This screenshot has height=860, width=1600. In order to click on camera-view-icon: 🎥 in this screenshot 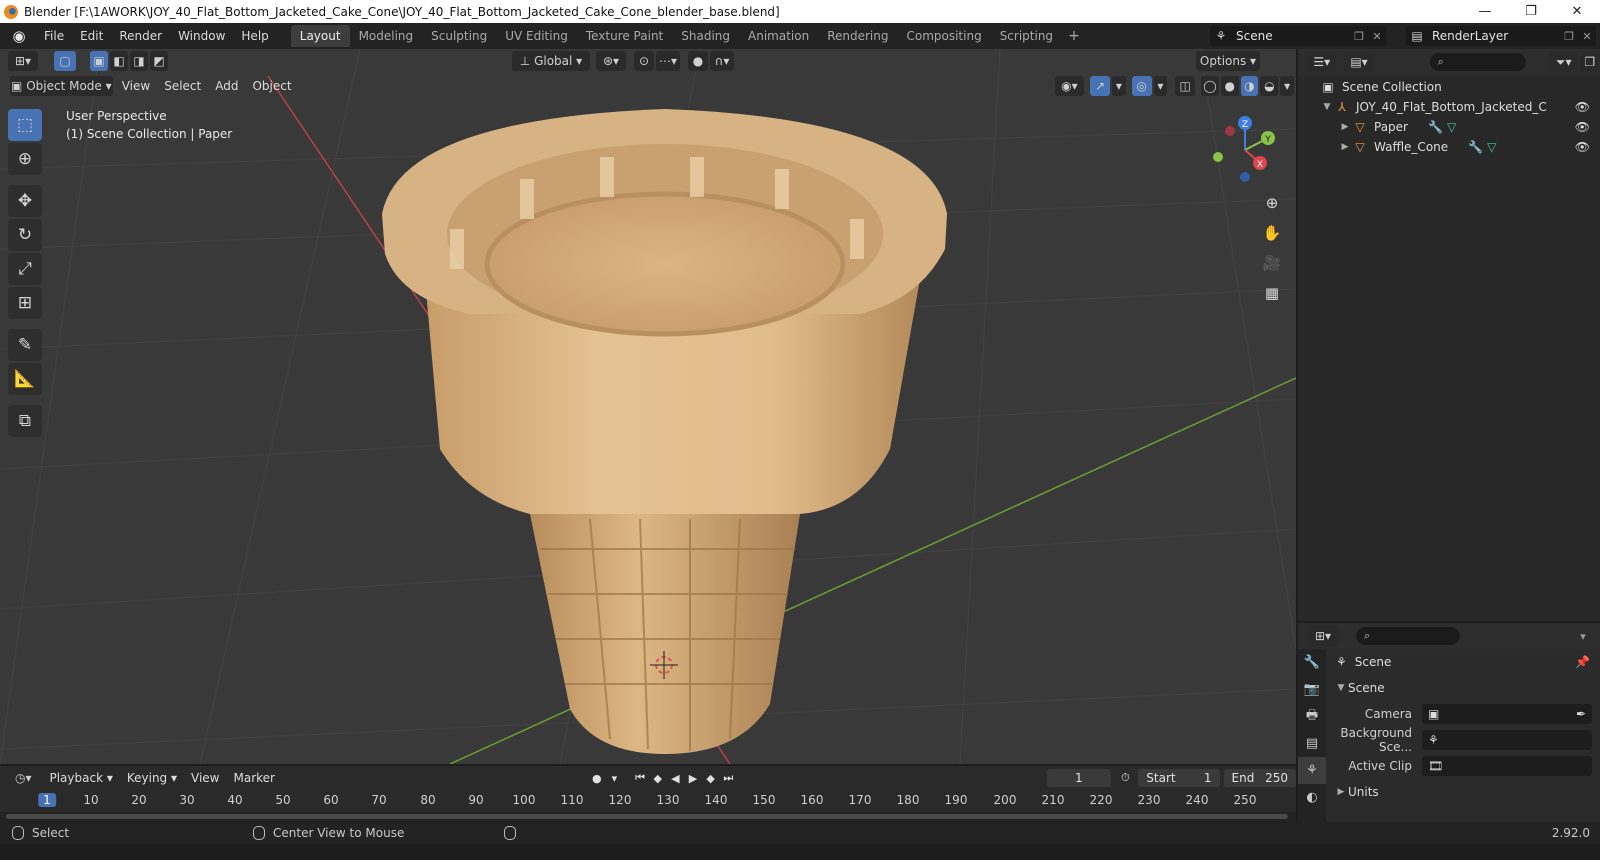, I will do `click(1272, 263)`.